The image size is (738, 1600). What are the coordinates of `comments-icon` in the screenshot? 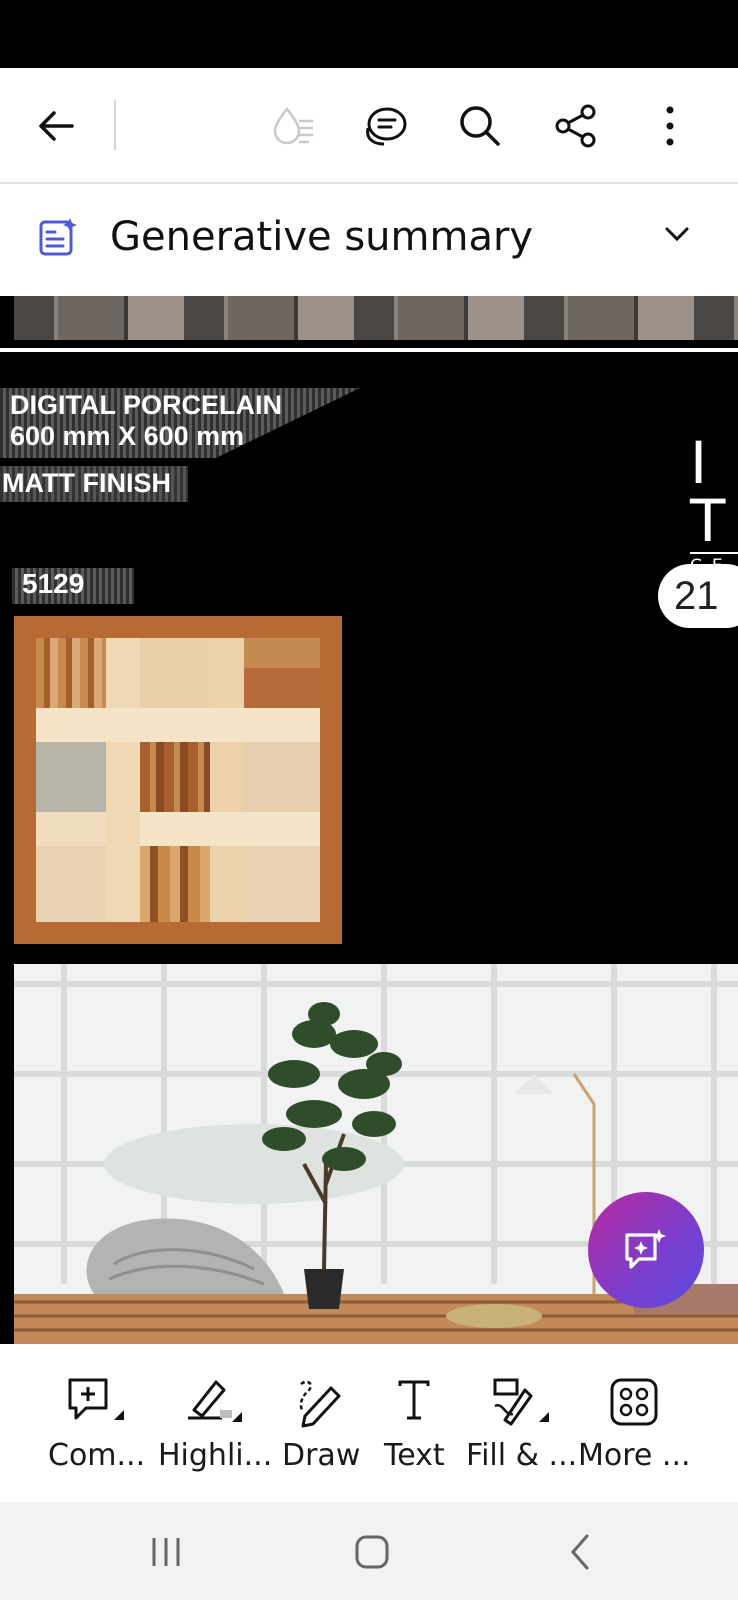 It's located at (386, 126).